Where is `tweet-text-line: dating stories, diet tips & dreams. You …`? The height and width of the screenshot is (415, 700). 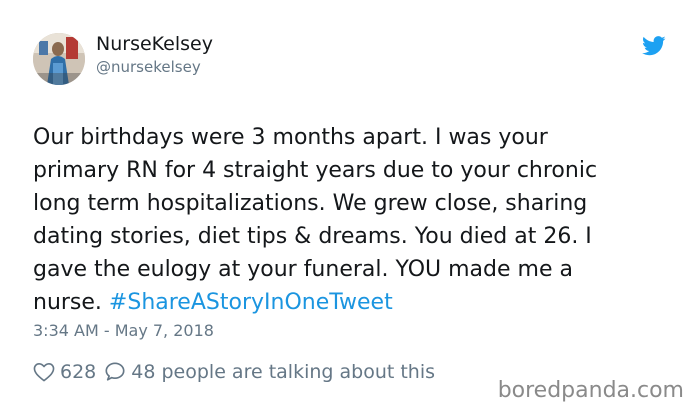
tweet-text-line: dating stories, diet tips & dreams. You … is located at coordinates (312, 236).